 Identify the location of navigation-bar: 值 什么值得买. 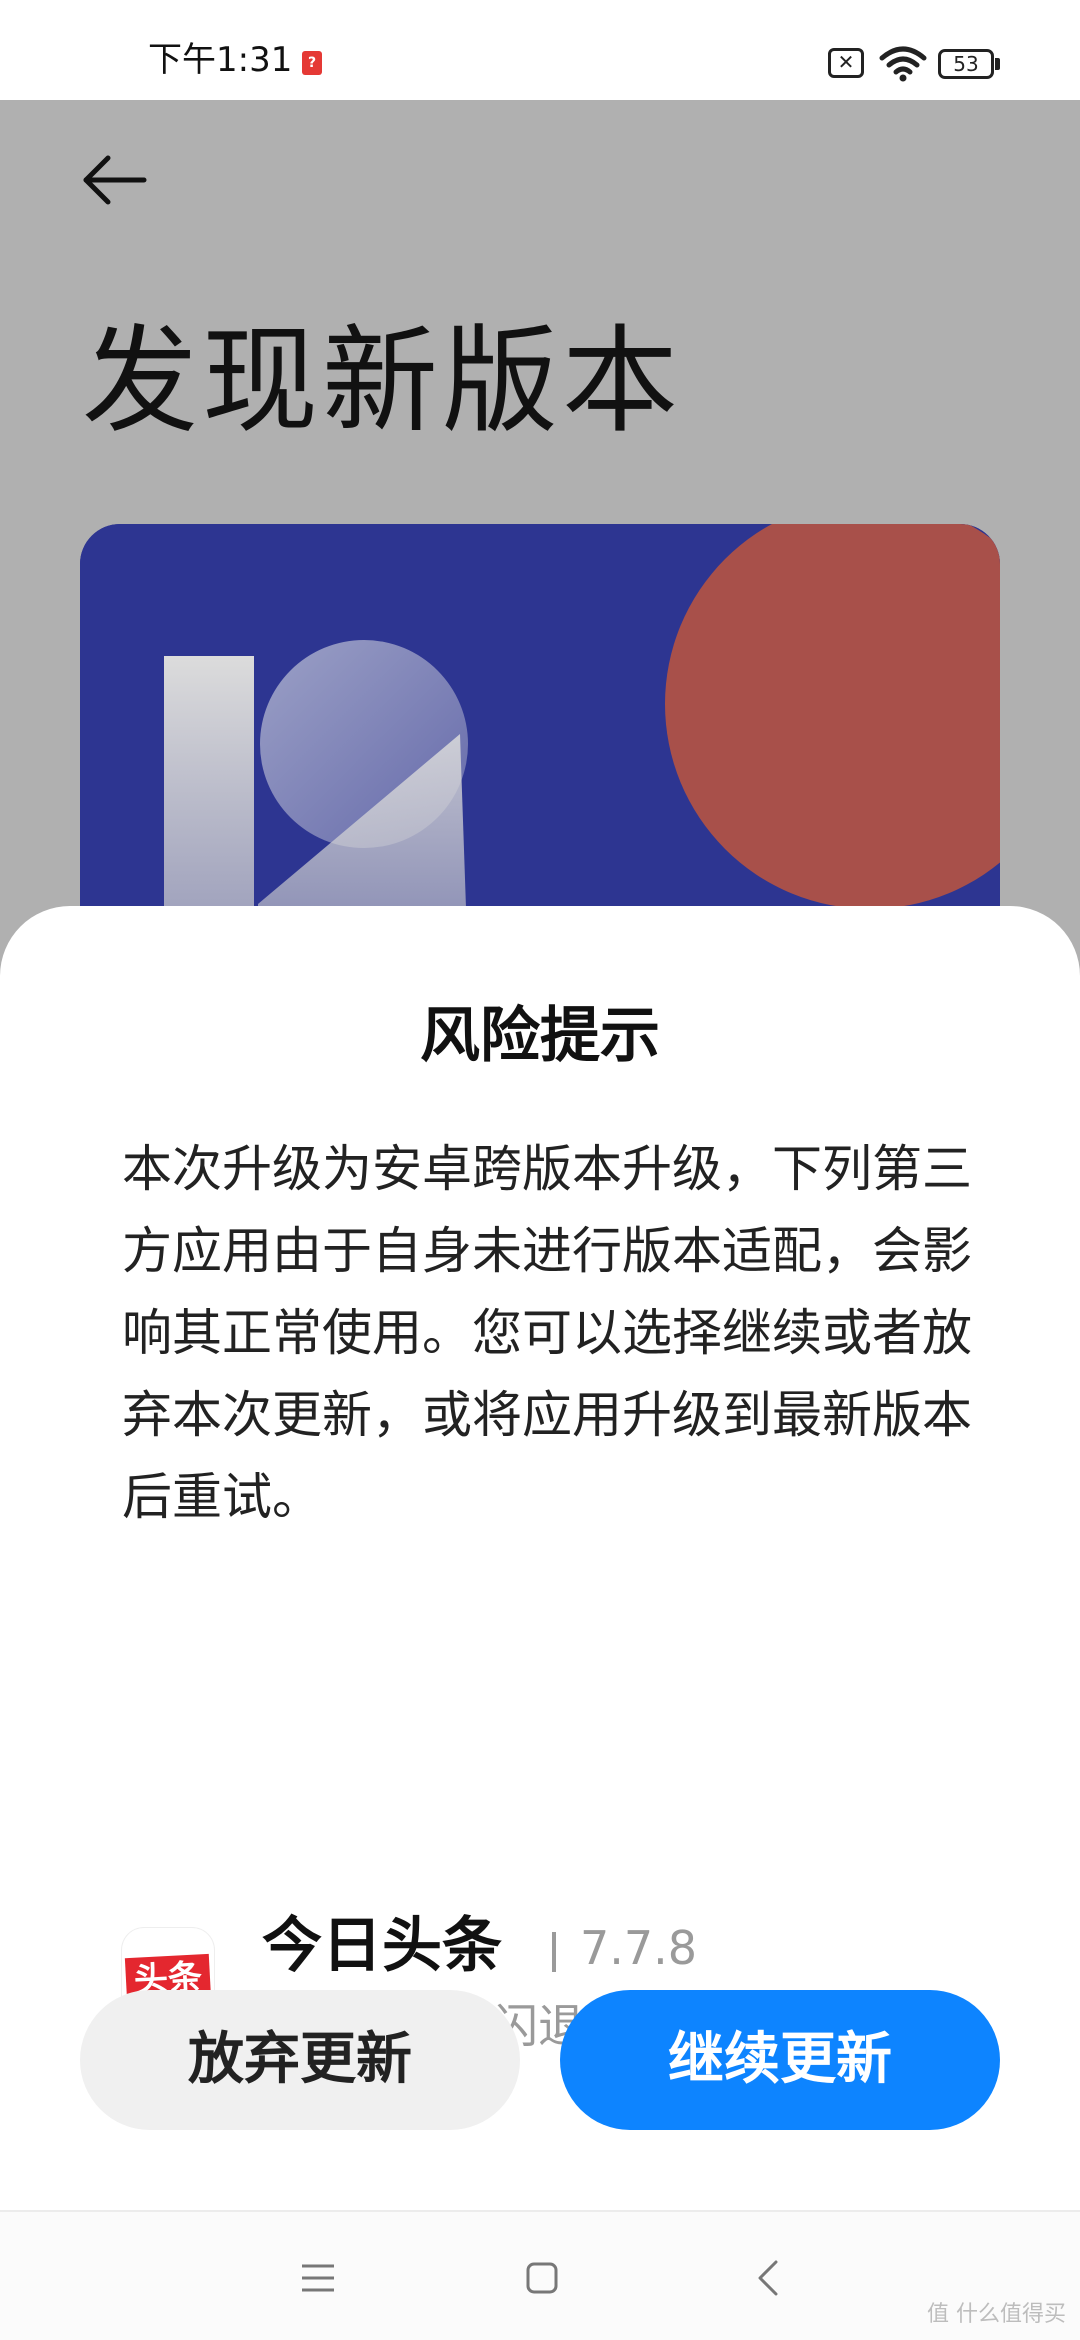
(540, 2275).